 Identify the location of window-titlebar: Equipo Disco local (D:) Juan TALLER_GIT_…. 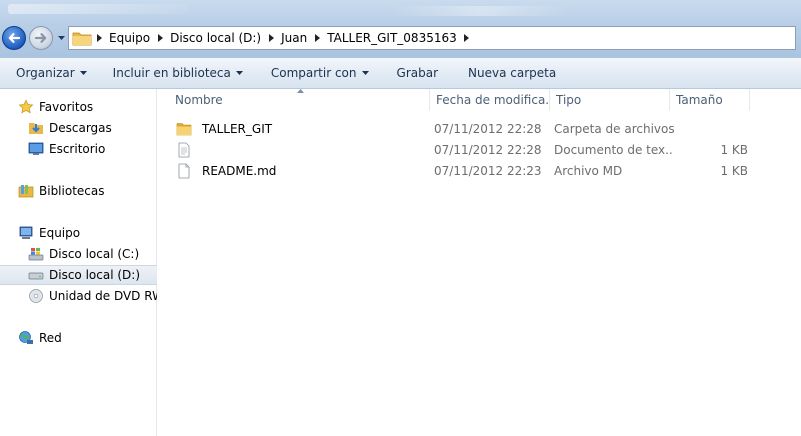
(400, 29).